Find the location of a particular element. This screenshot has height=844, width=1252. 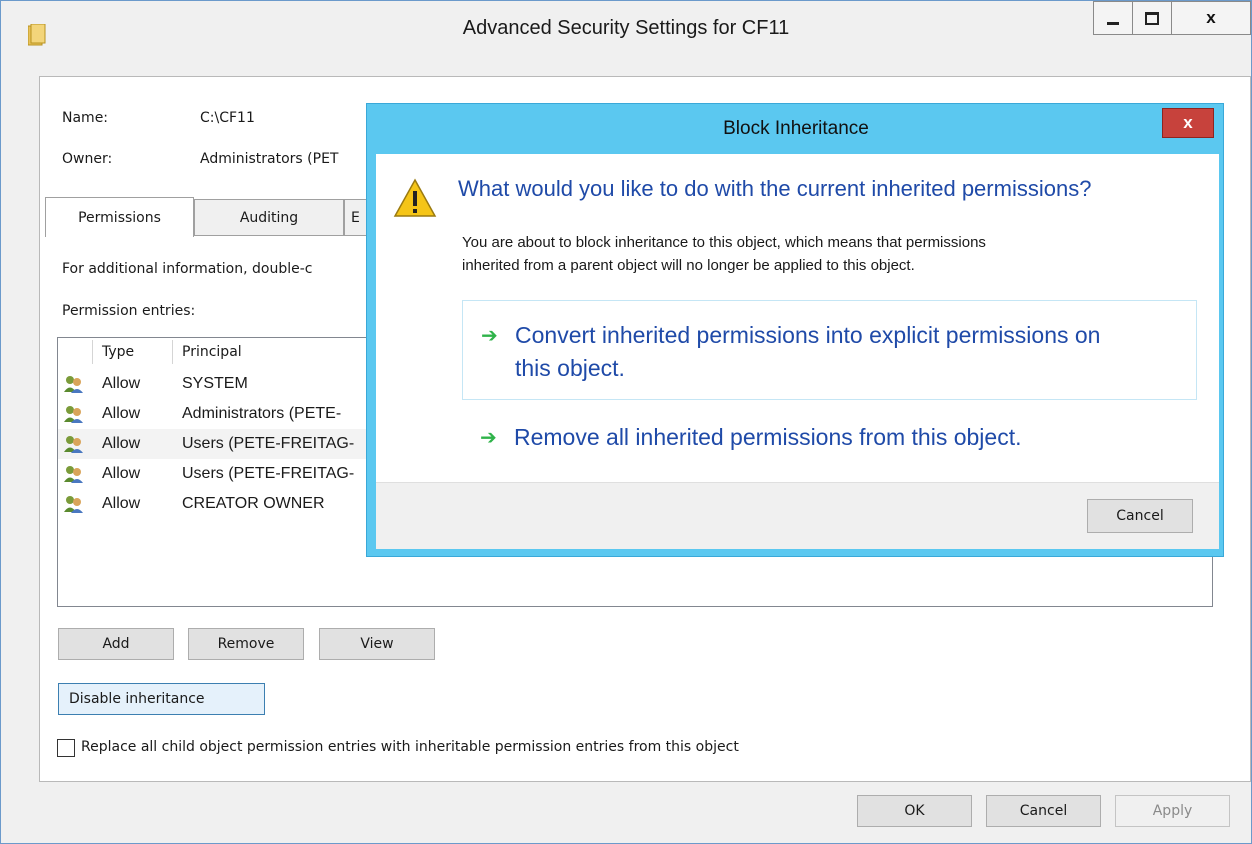

name-value: C:\CF11 is located at coordinates (227, 118).